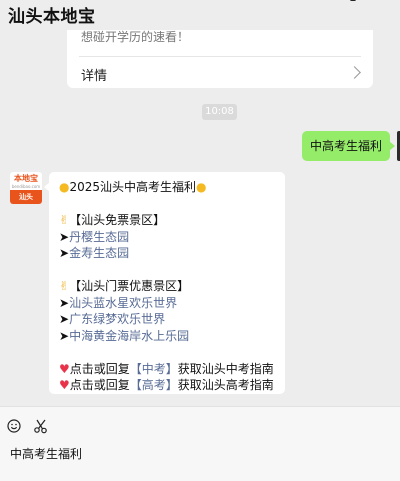 The height and width of the screenshot is (481, 400). What do you see at coordinates (94, 74) in the screenshot?
I see `detail-link: 详情` at bounding box center [94, 74].